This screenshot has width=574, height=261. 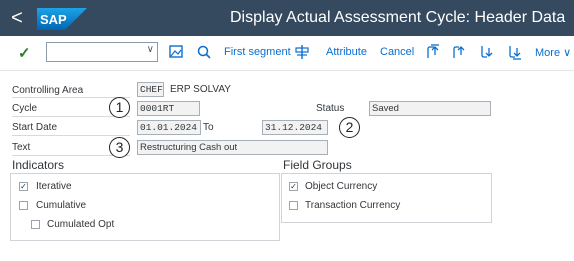 What do you see at coordinates (25, 108) in the screenshot?
I see `cycle-label: Cycle` at bounding box center [25, 108].